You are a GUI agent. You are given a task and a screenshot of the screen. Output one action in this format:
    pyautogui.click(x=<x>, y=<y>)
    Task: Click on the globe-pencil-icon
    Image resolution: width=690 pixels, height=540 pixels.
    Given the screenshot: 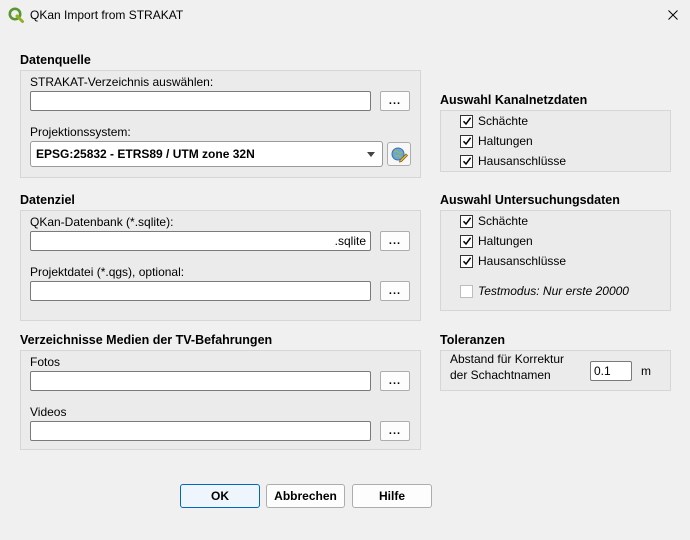 What is the action you would take?
    pyautogui.click(x=399, y=155)
    